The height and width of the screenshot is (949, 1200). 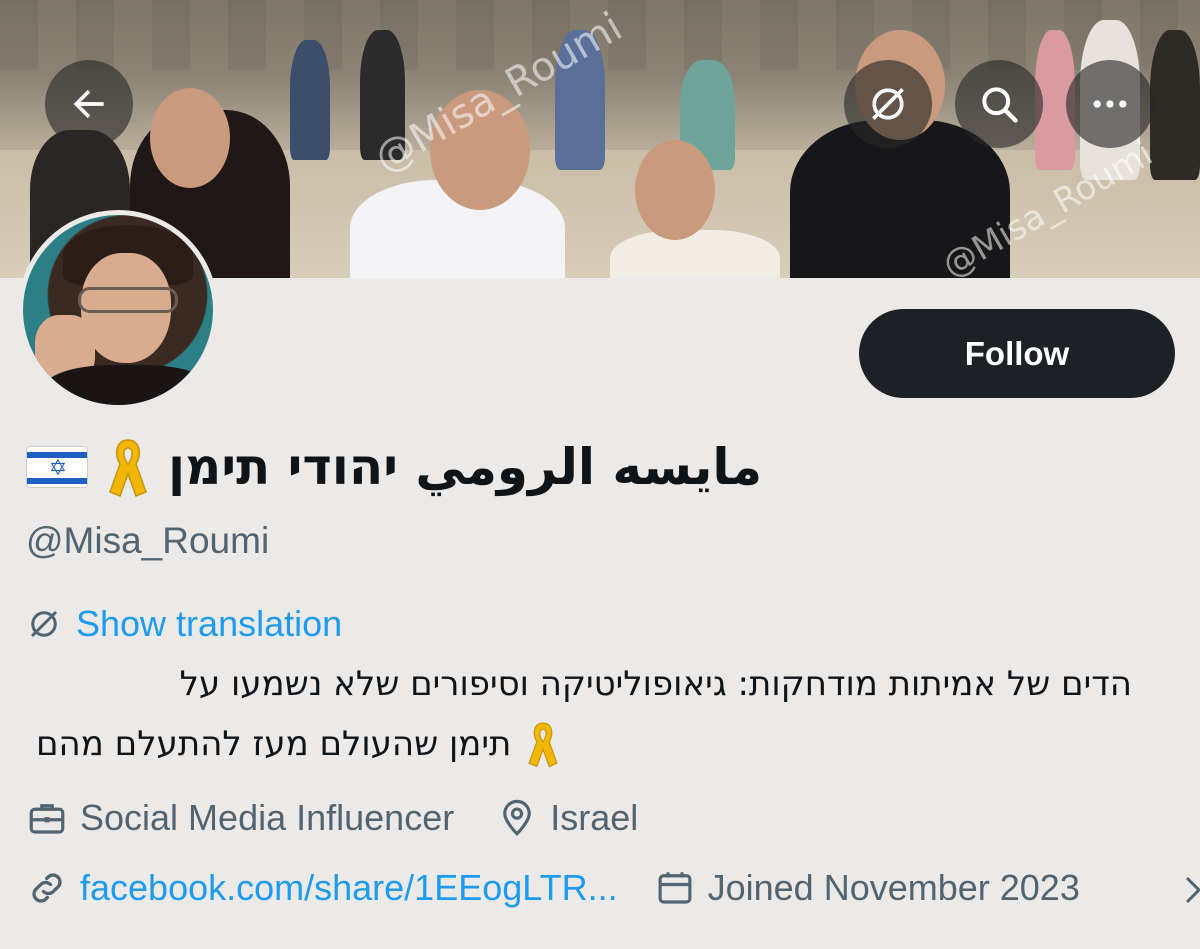 What do you see at coordinates (190, 138) in the screenshot?
I see `banner-woman-head` at bounding box center [190, 138].